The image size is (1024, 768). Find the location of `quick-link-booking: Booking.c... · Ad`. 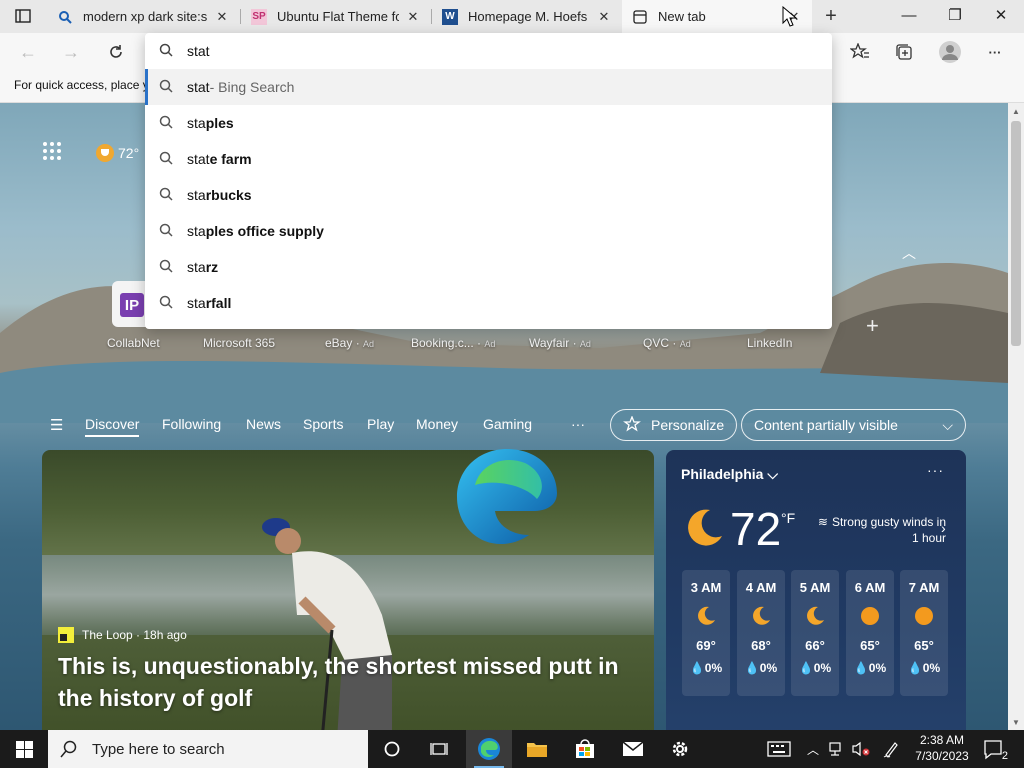

quick-link-booking: Booking.c... · Ad is located at coordinates (453, 343).